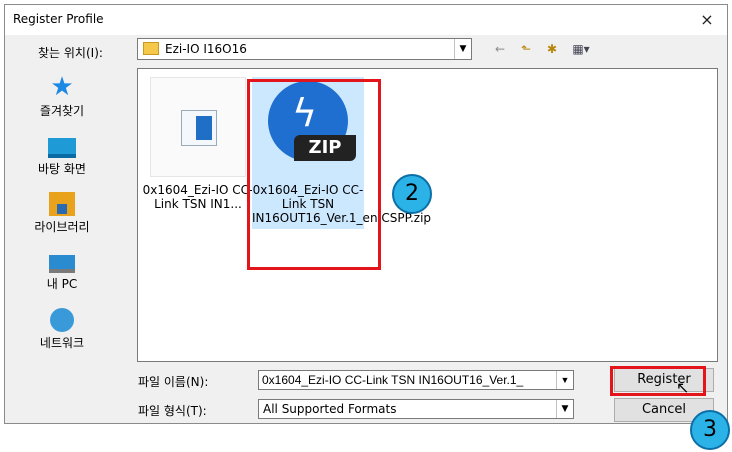 Image resolution: width=732 pixels, height=452 pixels. I want to click on place-label: 즐겨찾기, so click(62, 111).